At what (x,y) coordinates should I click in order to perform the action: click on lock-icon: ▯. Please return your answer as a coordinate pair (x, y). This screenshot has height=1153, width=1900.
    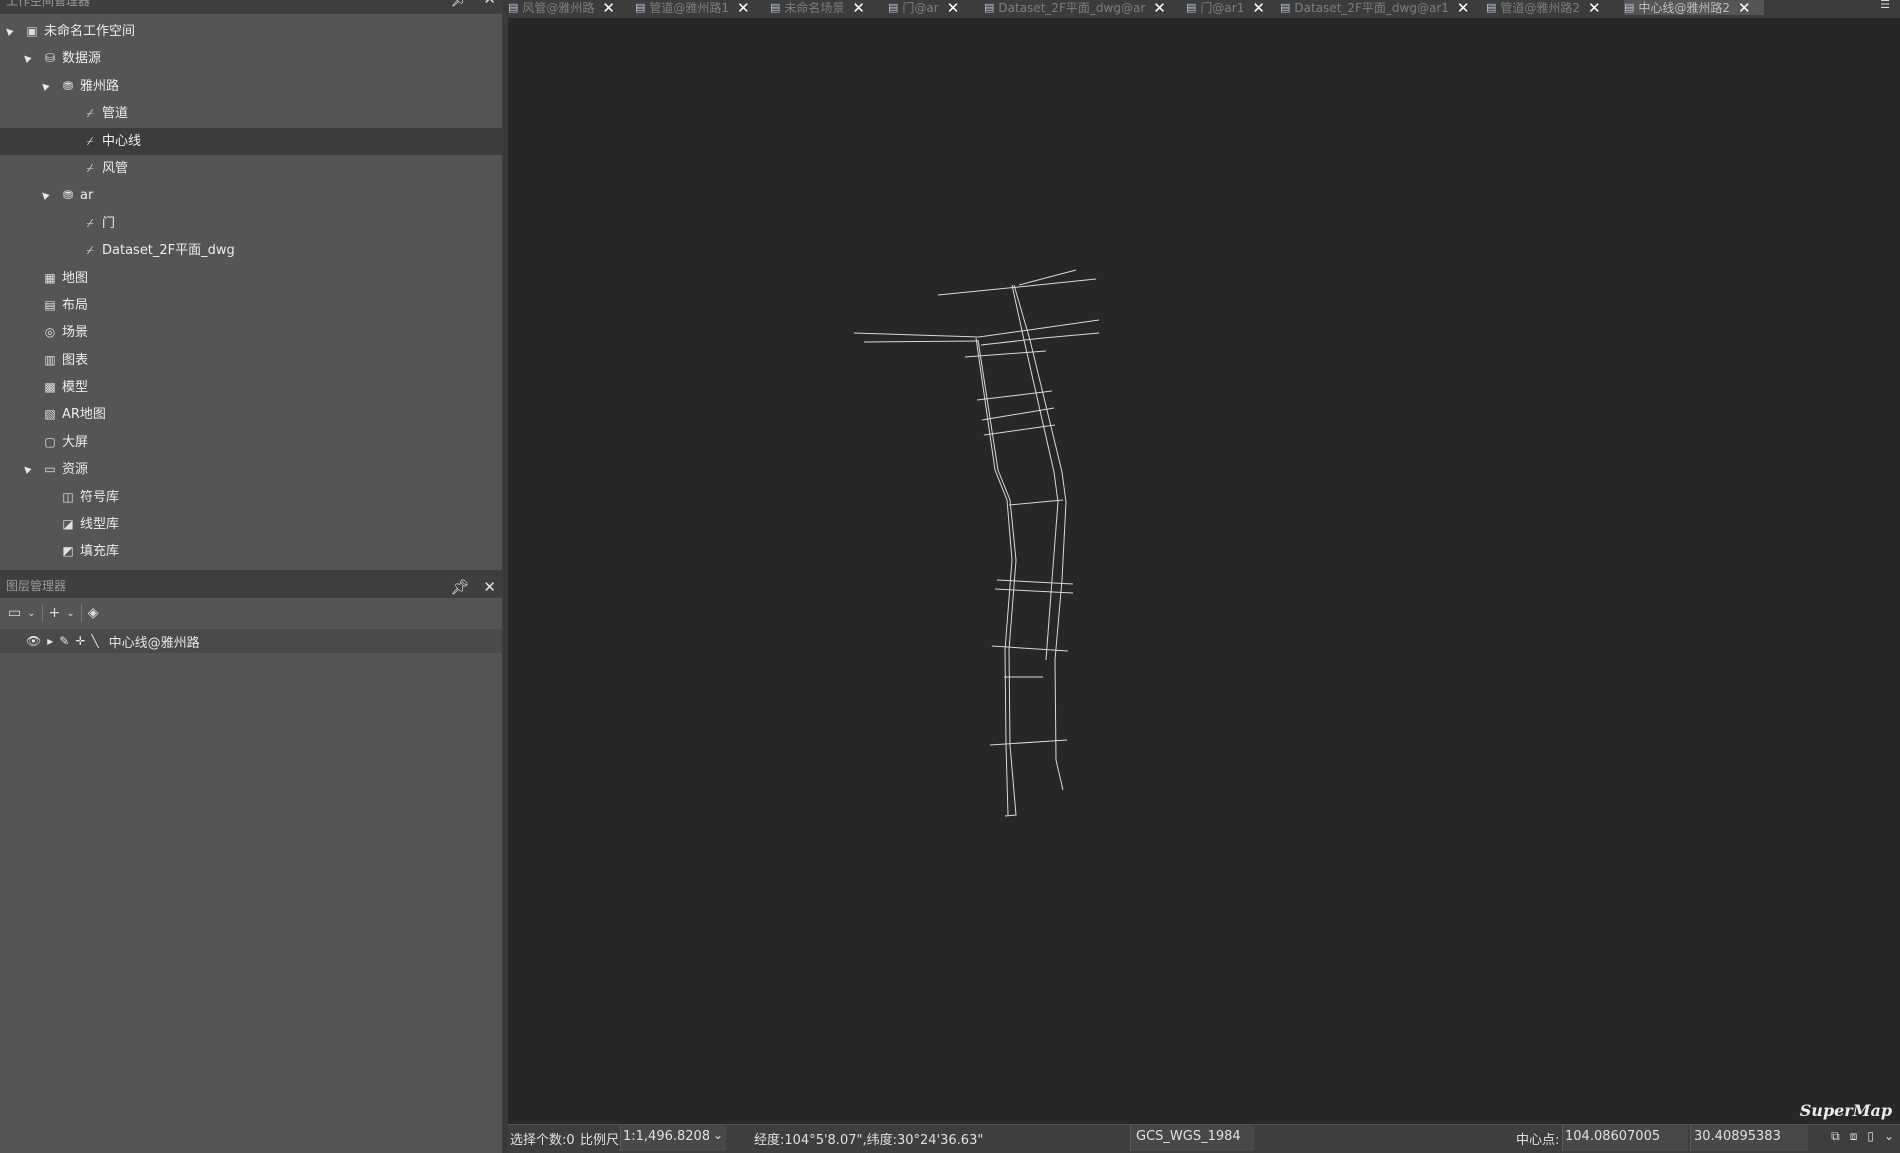
    Looking at the image, I should click on (1870, 1136).